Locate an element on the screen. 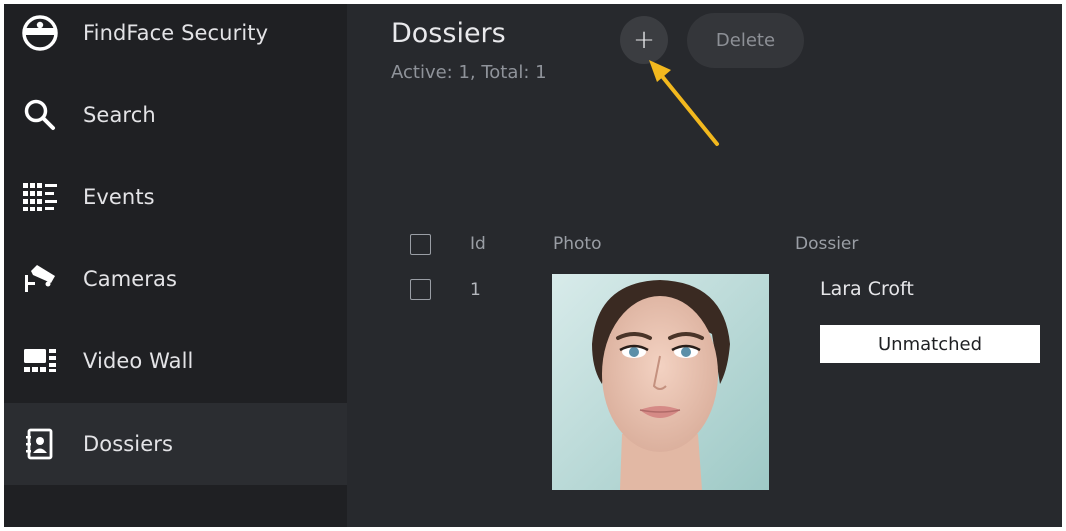  page-title: Dossiers is located at coordinates (448, 33).